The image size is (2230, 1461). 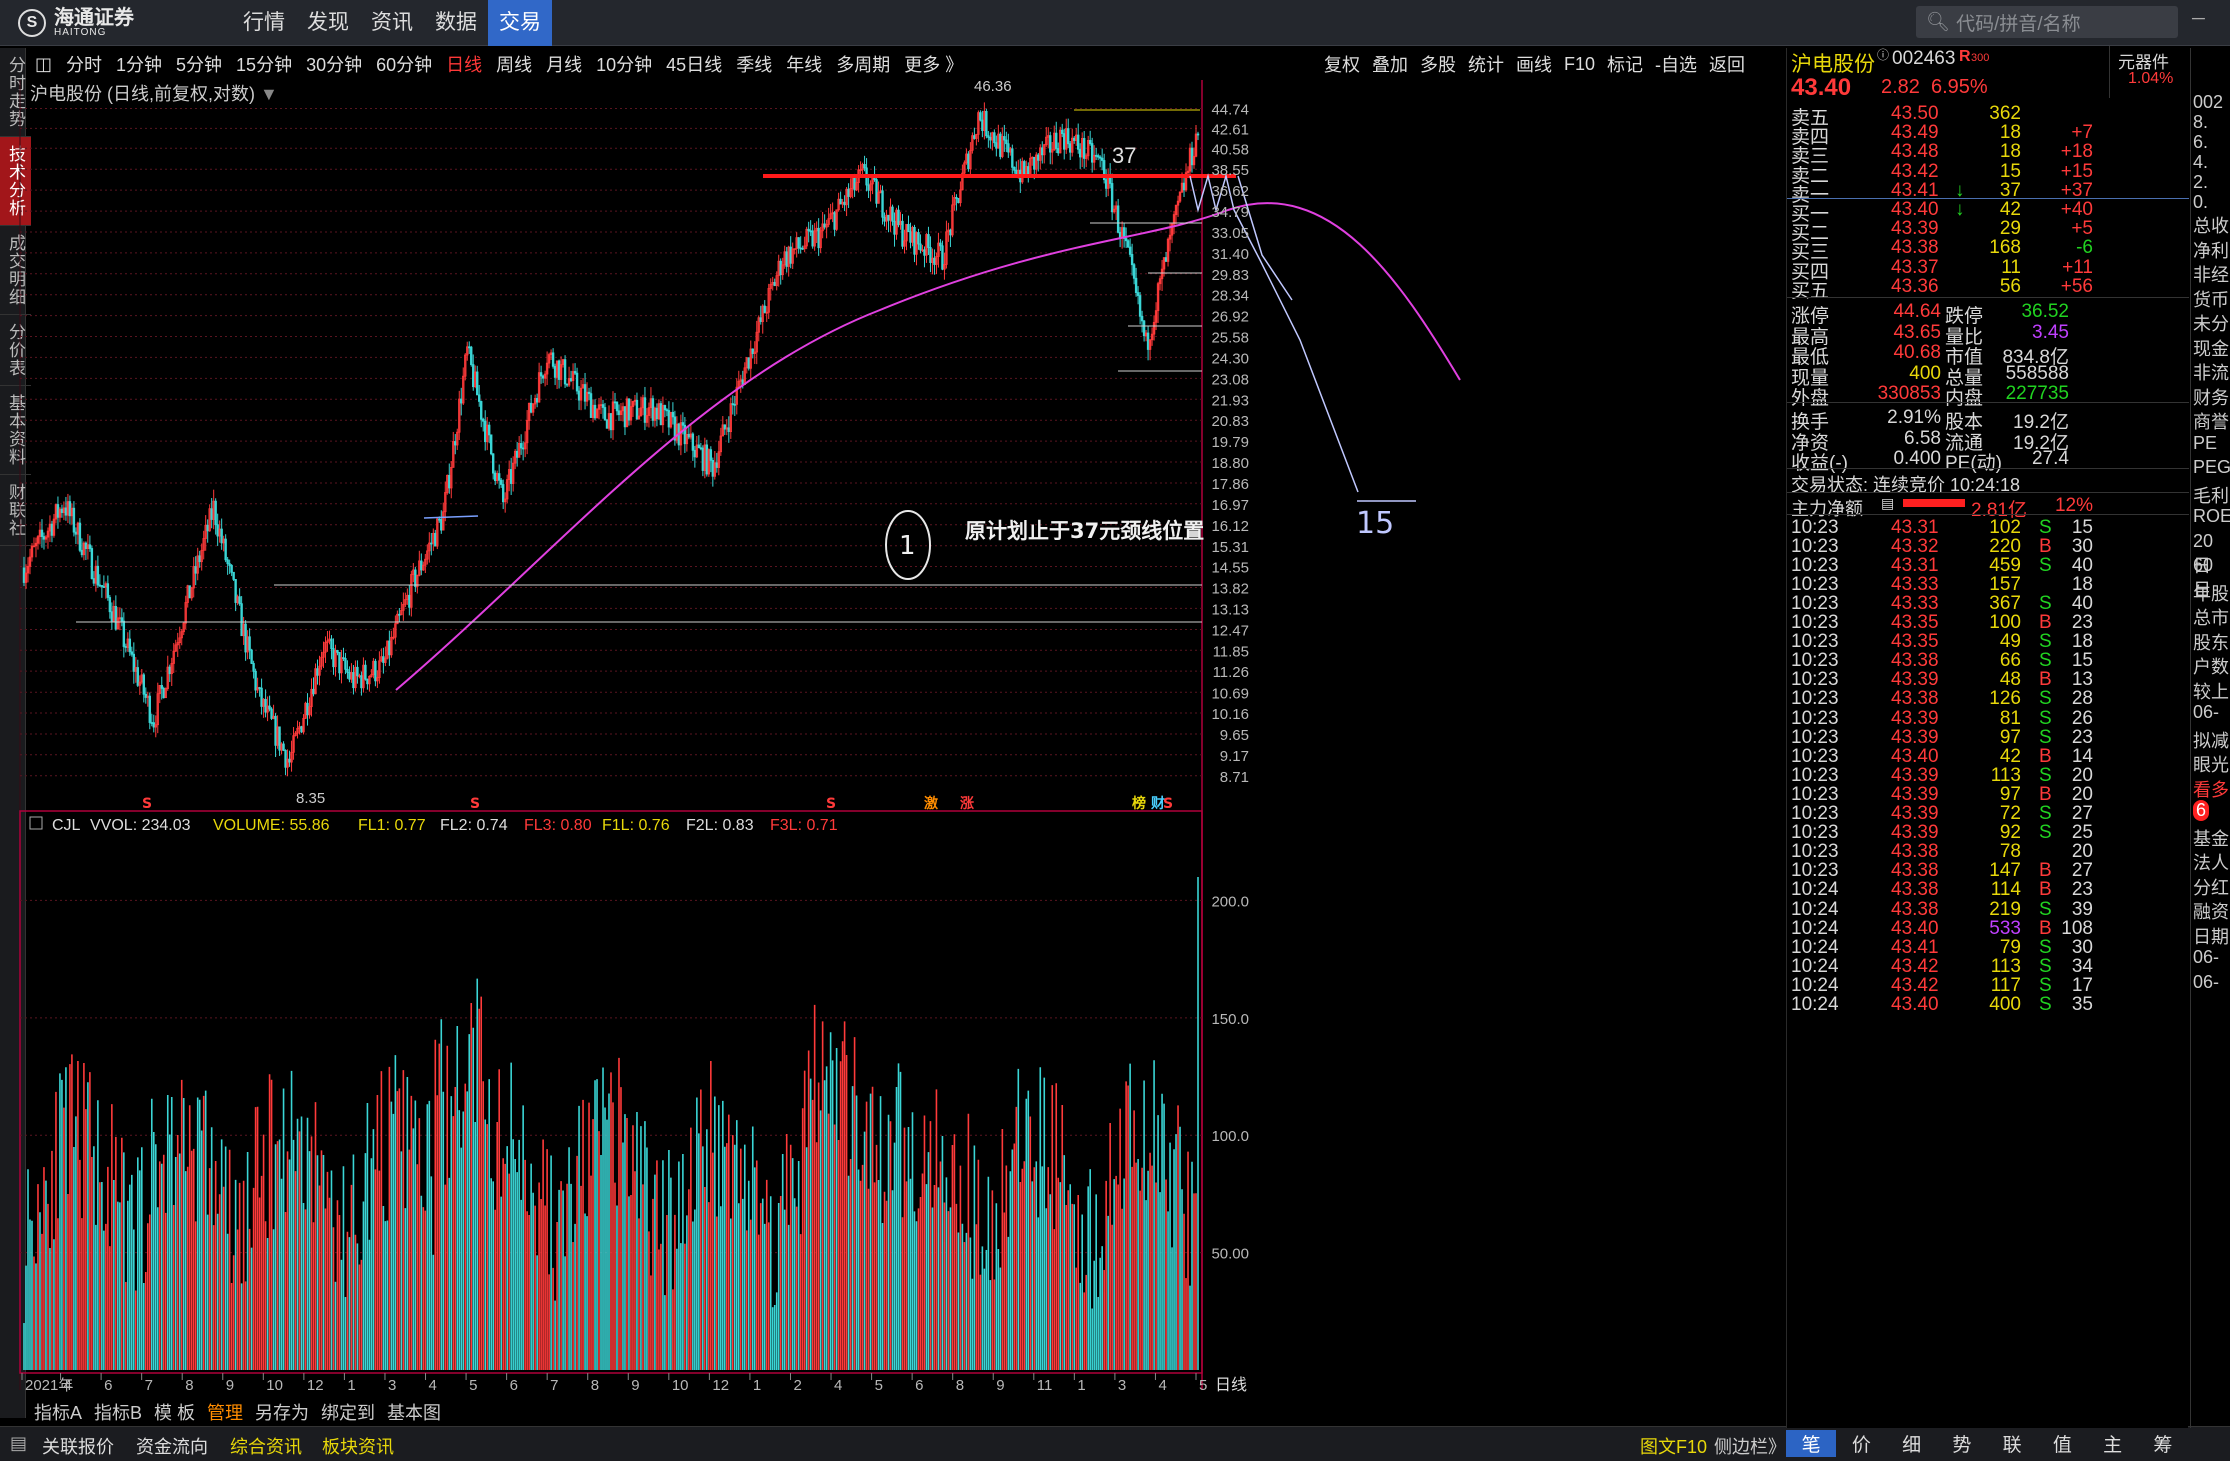 What do you see at coordinates (1750, 1446) in the screenshot?
I see `footer-sidebar-toggle: 侧边栏》` at bounding box center [1750, 1446].